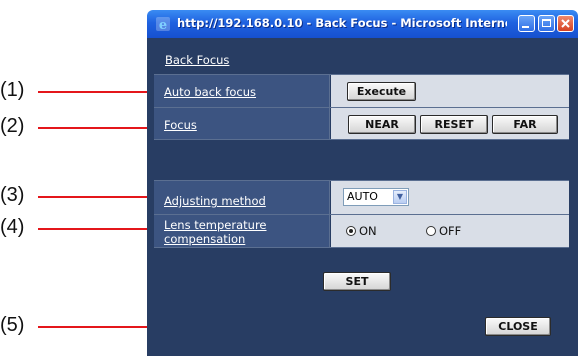  What do you see at coordinates (381, 91) in the screenshot?
I see `execute-button: Execute` at bounding box center [381, 91].